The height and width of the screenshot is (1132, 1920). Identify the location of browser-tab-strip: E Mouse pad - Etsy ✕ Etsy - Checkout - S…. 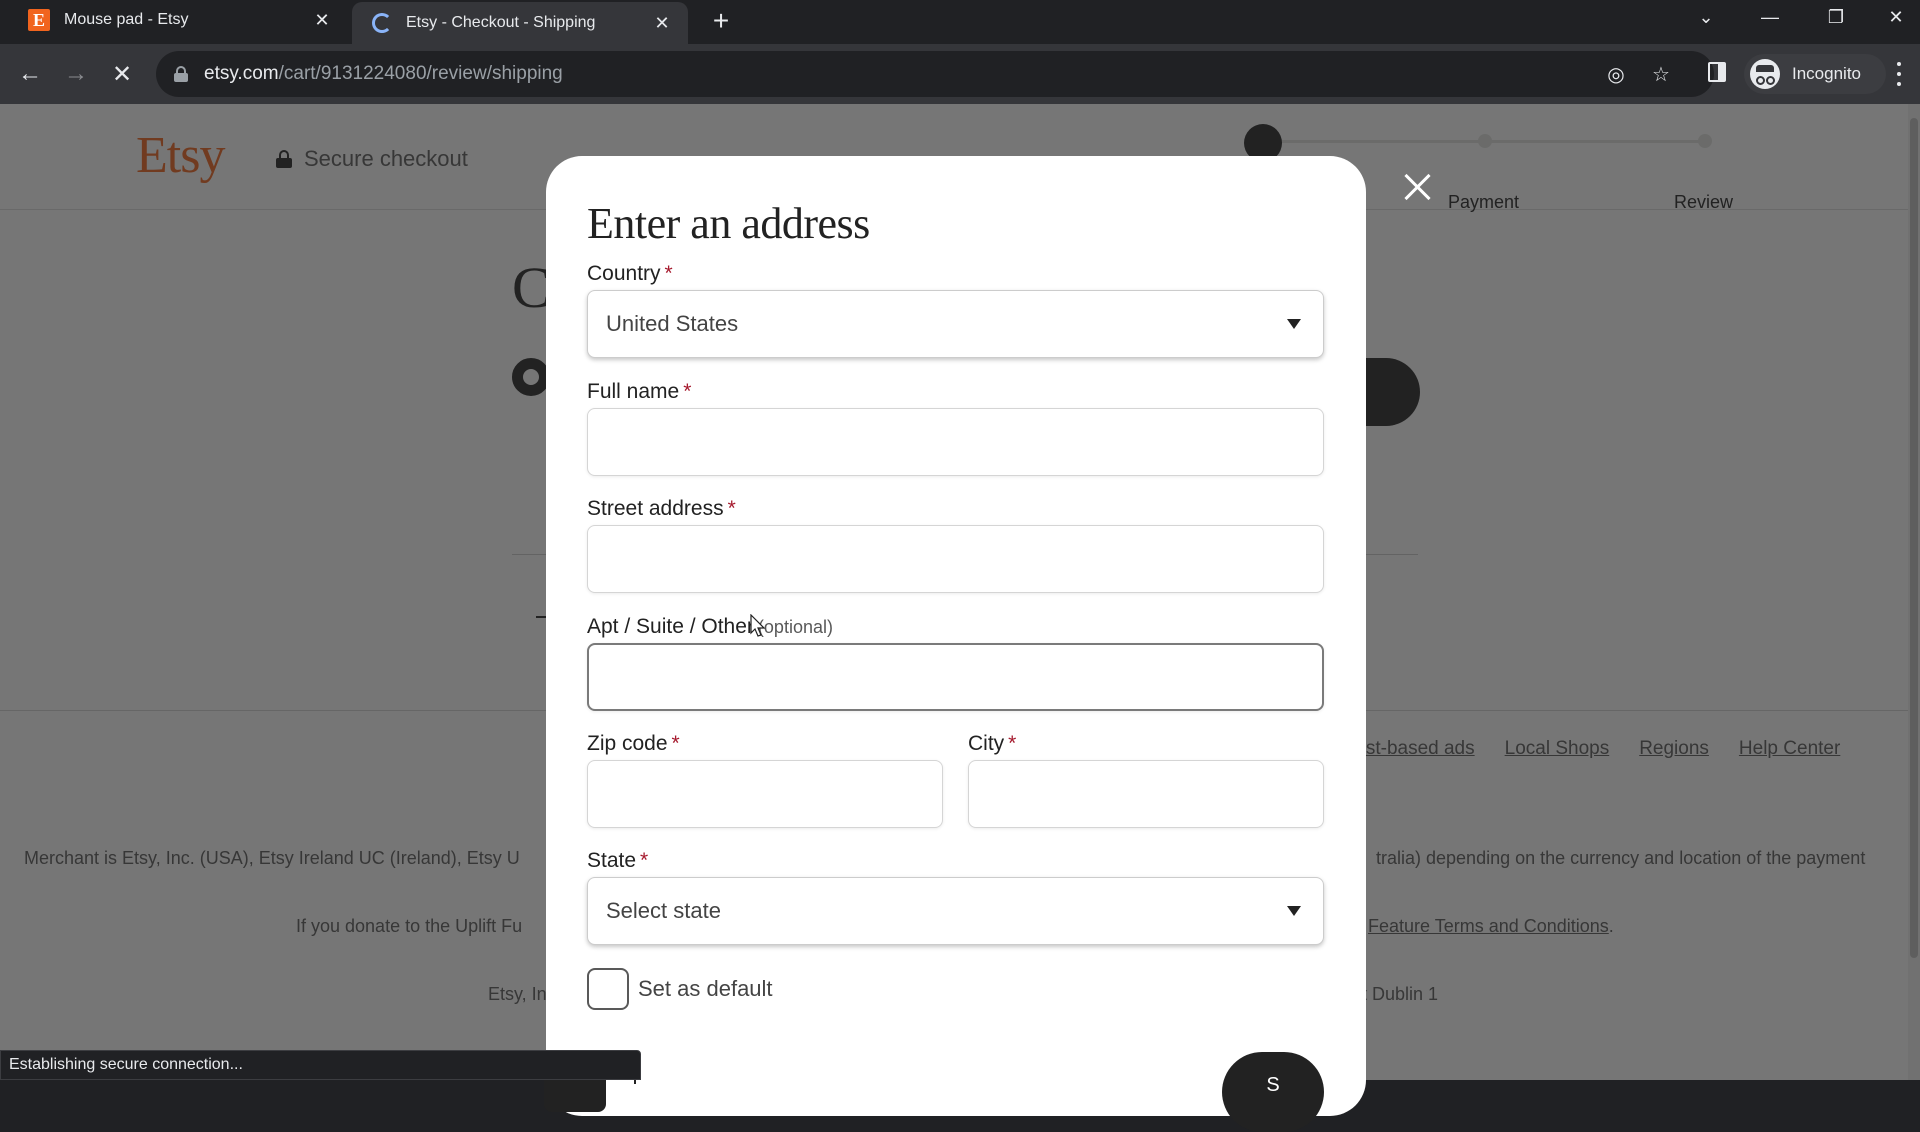
(960, 22).